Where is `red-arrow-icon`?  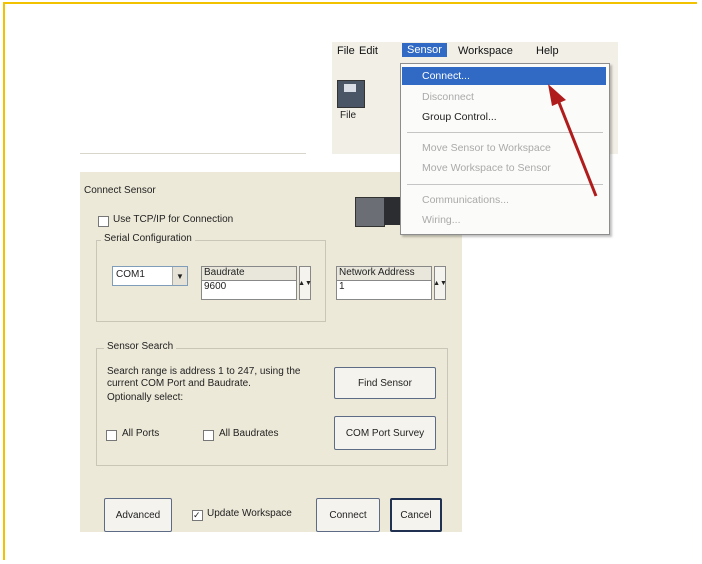 red-arrow-icon is located at coordinates (573, 140).